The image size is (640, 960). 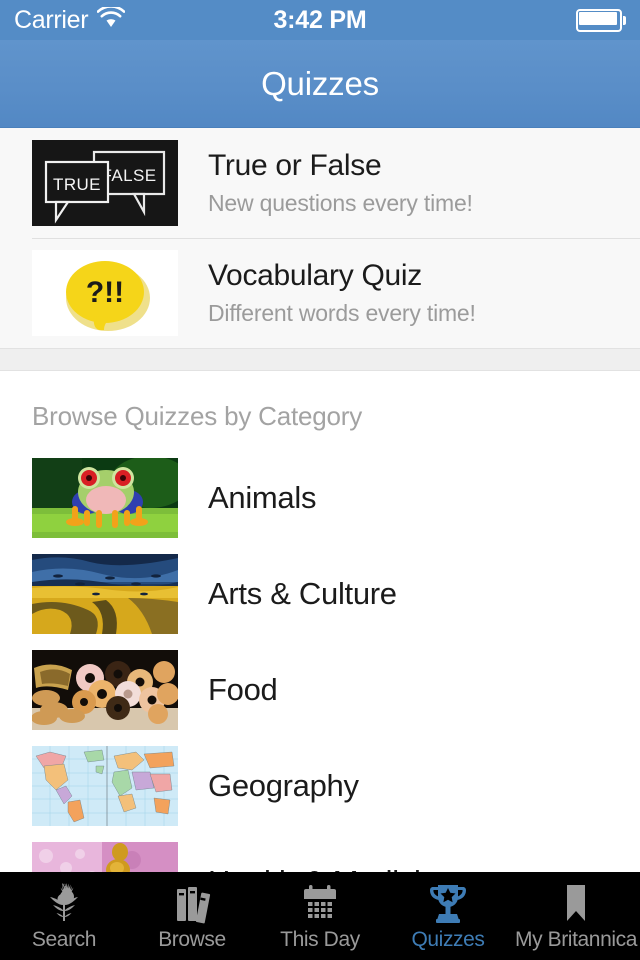 What do you see at coordinates (340, 203) in the screenshot?
I see `featured-subtitle: New questions every time!` at bounding box center [340, 203].